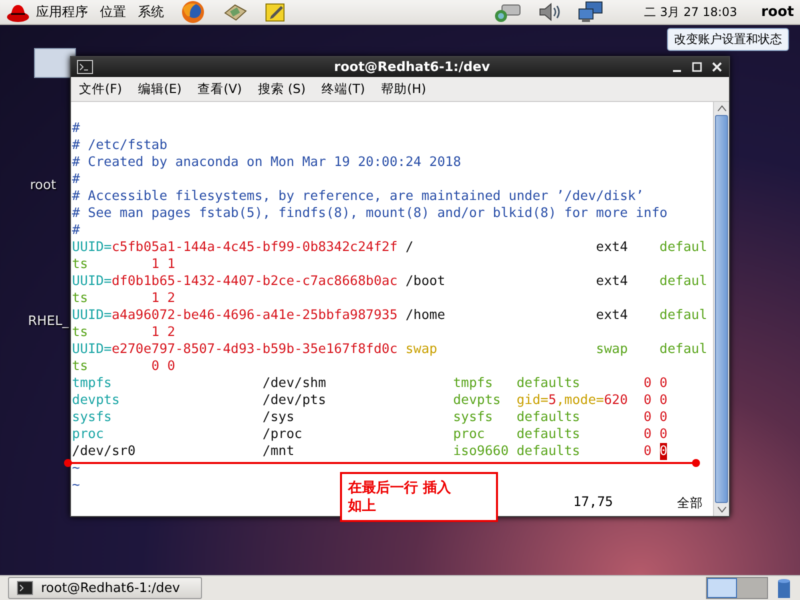 The height and width of the screenshot is (600, 800). I want to click on menu-item: 文件(F), so click(100, 89).